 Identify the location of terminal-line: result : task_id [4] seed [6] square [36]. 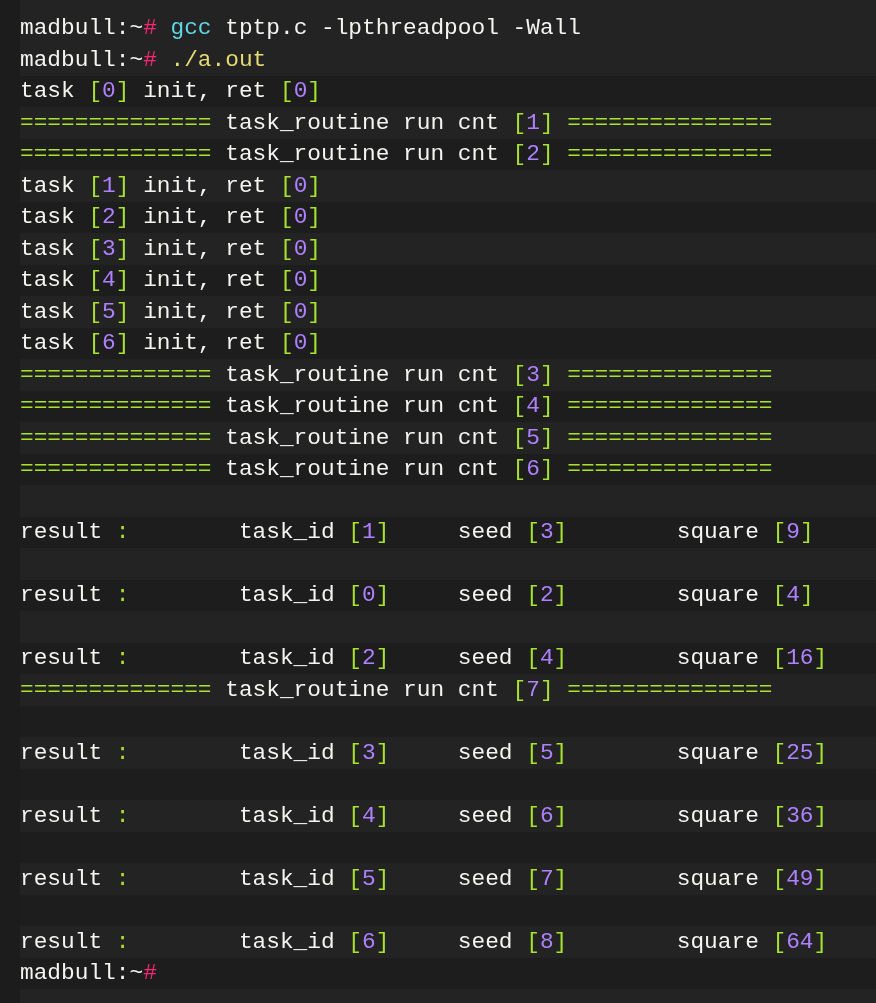
(424, 816).